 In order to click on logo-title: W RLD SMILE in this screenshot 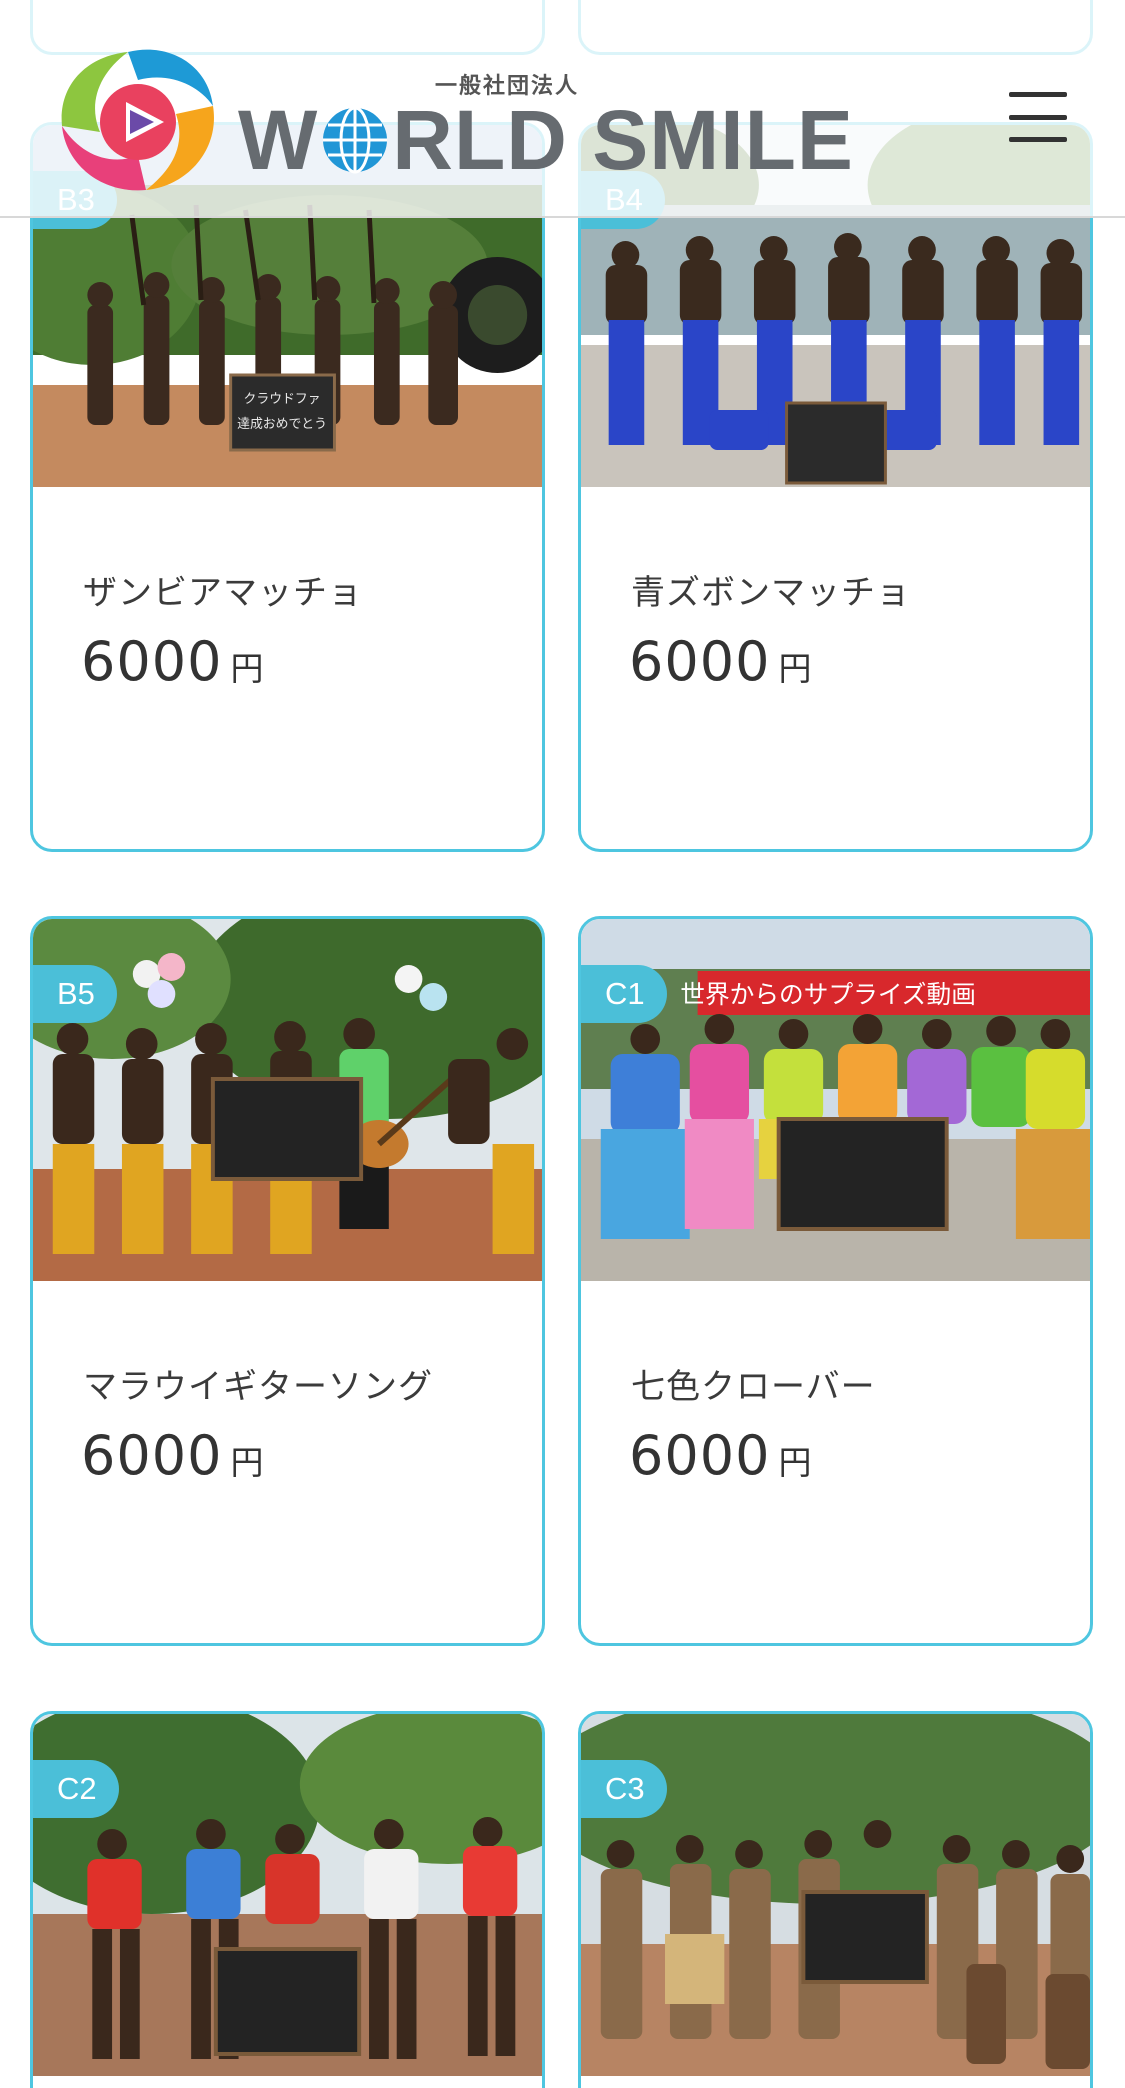, I will do `click(546, 140)`.